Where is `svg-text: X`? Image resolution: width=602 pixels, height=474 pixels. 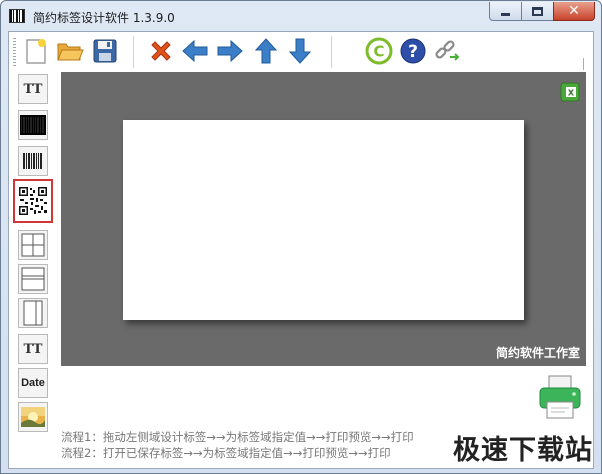
svg-text: X is located at coordinates (571, 93).